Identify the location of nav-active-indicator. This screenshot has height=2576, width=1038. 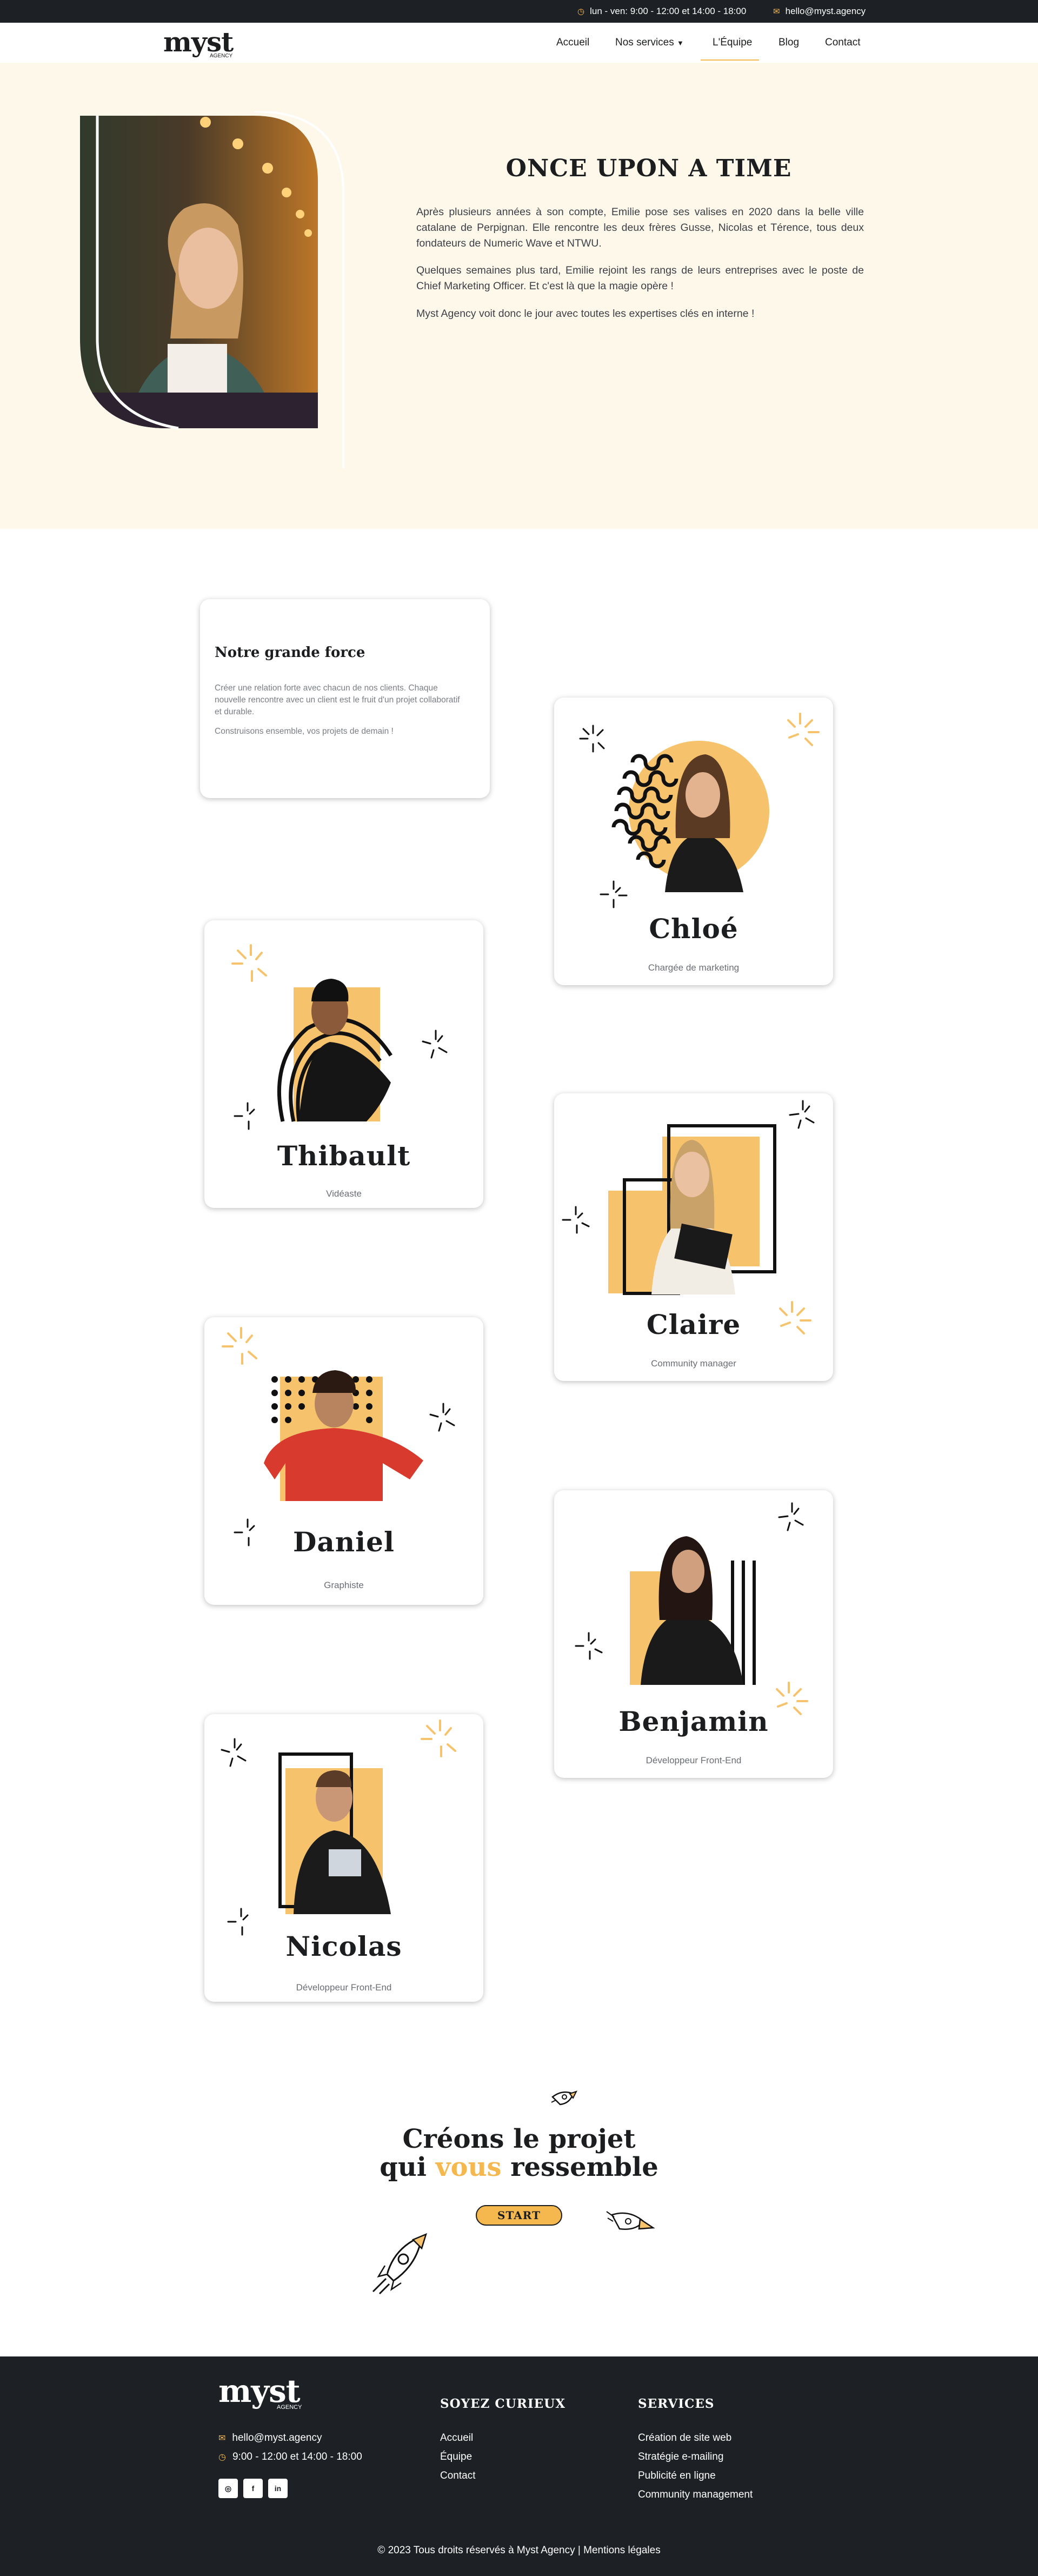
(730, 60).